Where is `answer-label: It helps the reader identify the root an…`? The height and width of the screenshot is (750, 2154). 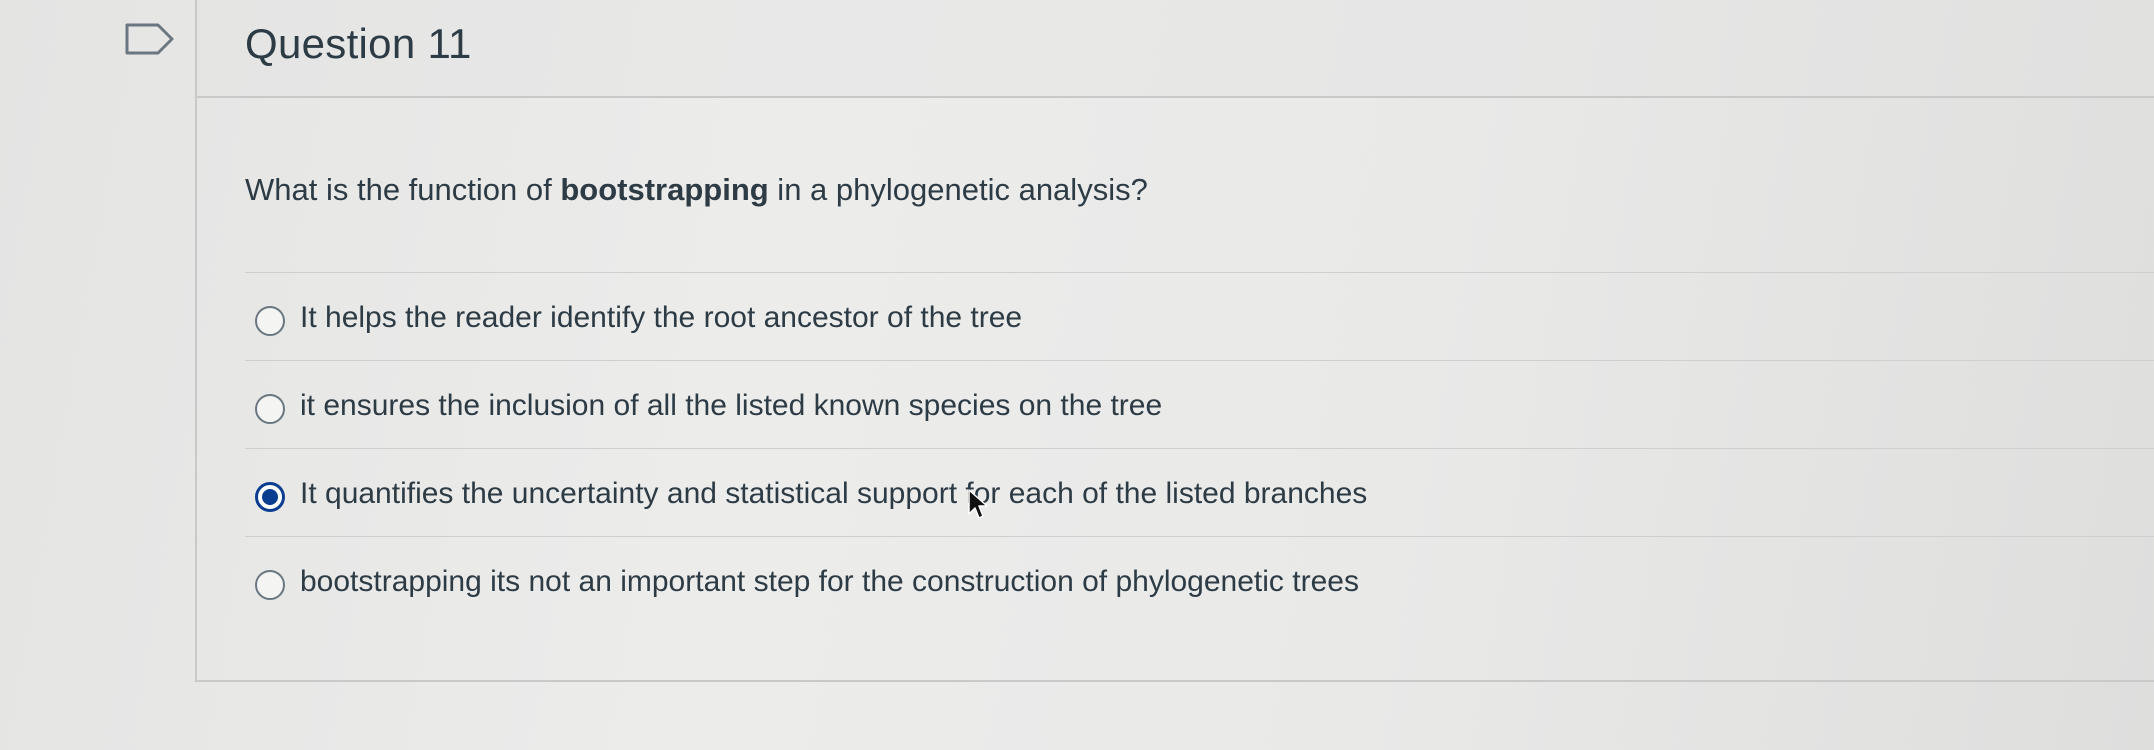
answer-label: It helps the reader identify the root an… is located at coordinates (661, 318).